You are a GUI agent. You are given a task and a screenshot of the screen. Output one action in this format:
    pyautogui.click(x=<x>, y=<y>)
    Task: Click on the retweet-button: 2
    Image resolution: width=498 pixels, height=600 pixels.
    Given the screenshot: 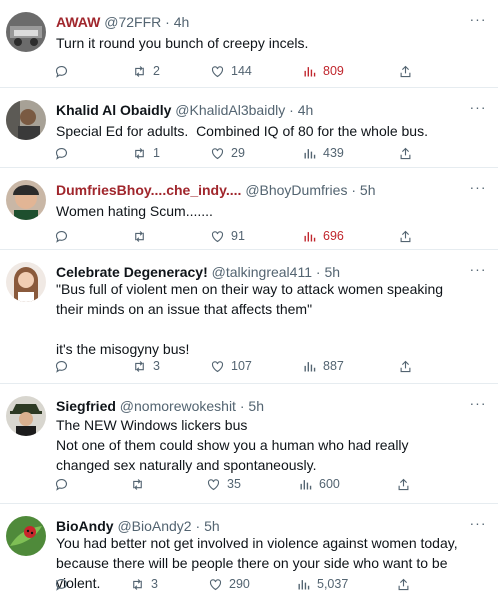 What is the action you would take?
    pyautogui.click(x=146, y=71)
    